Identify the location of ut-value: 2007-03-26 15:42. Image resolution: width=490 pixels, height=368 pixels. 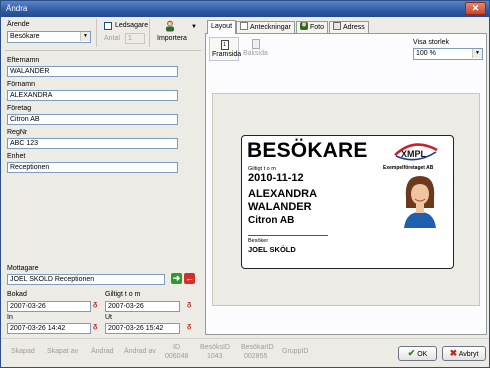
(136, 328).